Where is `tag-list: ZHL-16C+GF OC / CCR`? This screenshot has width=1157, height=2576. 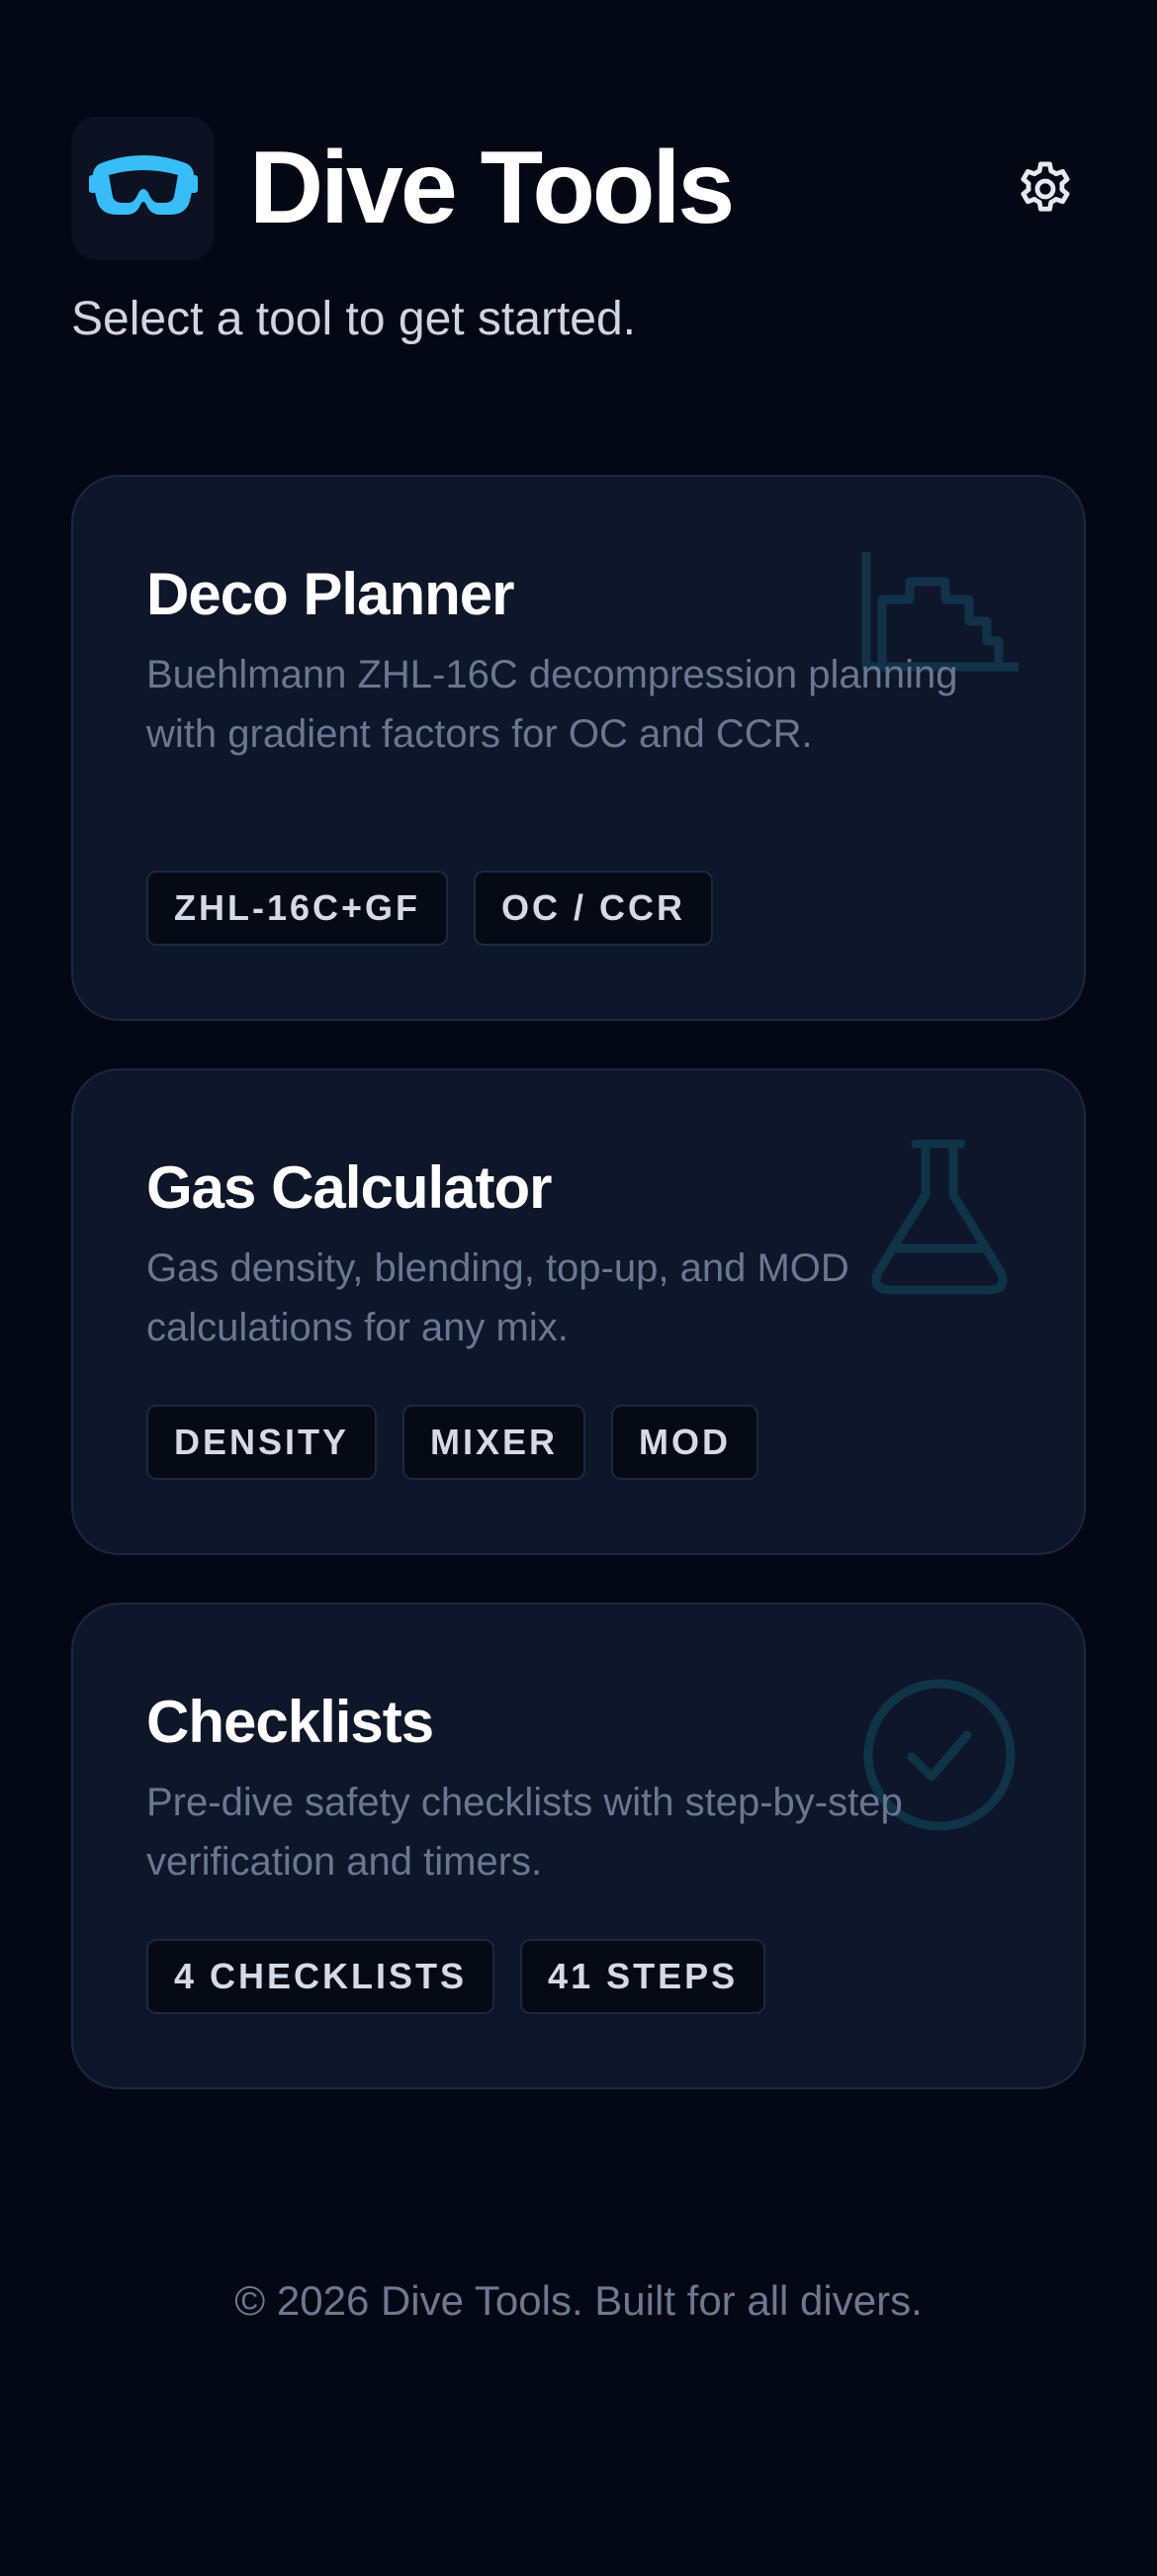
tag-list: ZHL-16C+GF OC / CCR is located at coordinates (430, 908).